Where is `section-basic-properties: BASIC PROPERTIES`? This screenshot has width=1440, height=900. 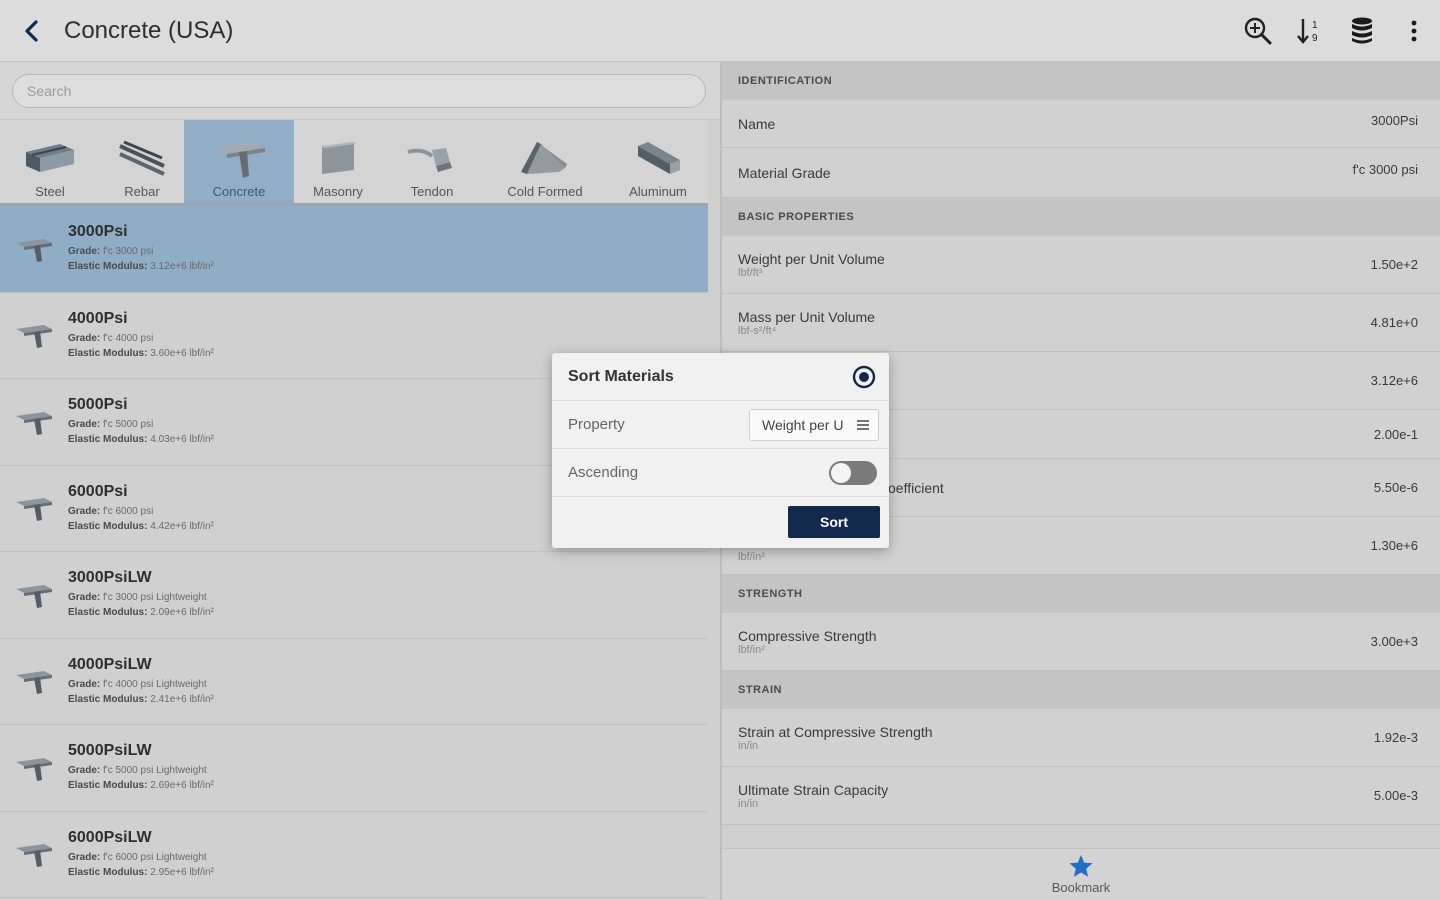 section-basic-properties: BASIC PROPERTIES is located at coordinates (1081, 217).